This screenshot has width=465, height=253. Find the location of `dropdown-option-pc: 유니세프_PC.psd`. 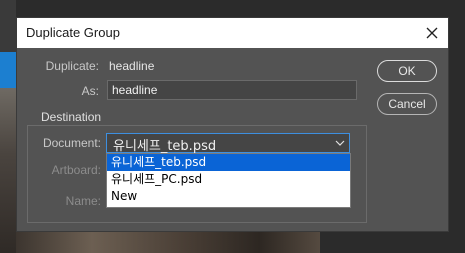

dropdown-option-pc: 유니세프_PC.psd is located at coordinates (228, 179).